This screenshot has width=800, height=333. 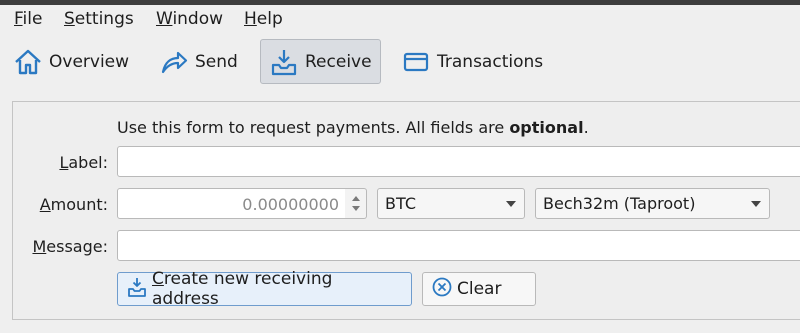 What do you see at coordinates (242, 289) in the screenshot?
I see `create-button-text: reate new receiving address` at bounding box center [242, 289].